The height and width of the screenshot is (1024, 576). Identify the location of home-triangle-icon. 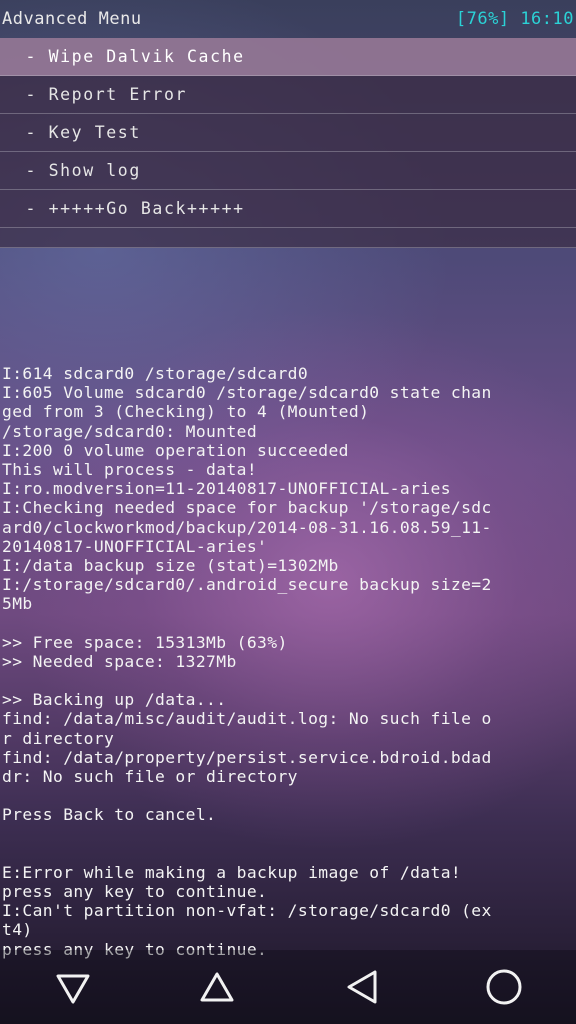
(217, 987).